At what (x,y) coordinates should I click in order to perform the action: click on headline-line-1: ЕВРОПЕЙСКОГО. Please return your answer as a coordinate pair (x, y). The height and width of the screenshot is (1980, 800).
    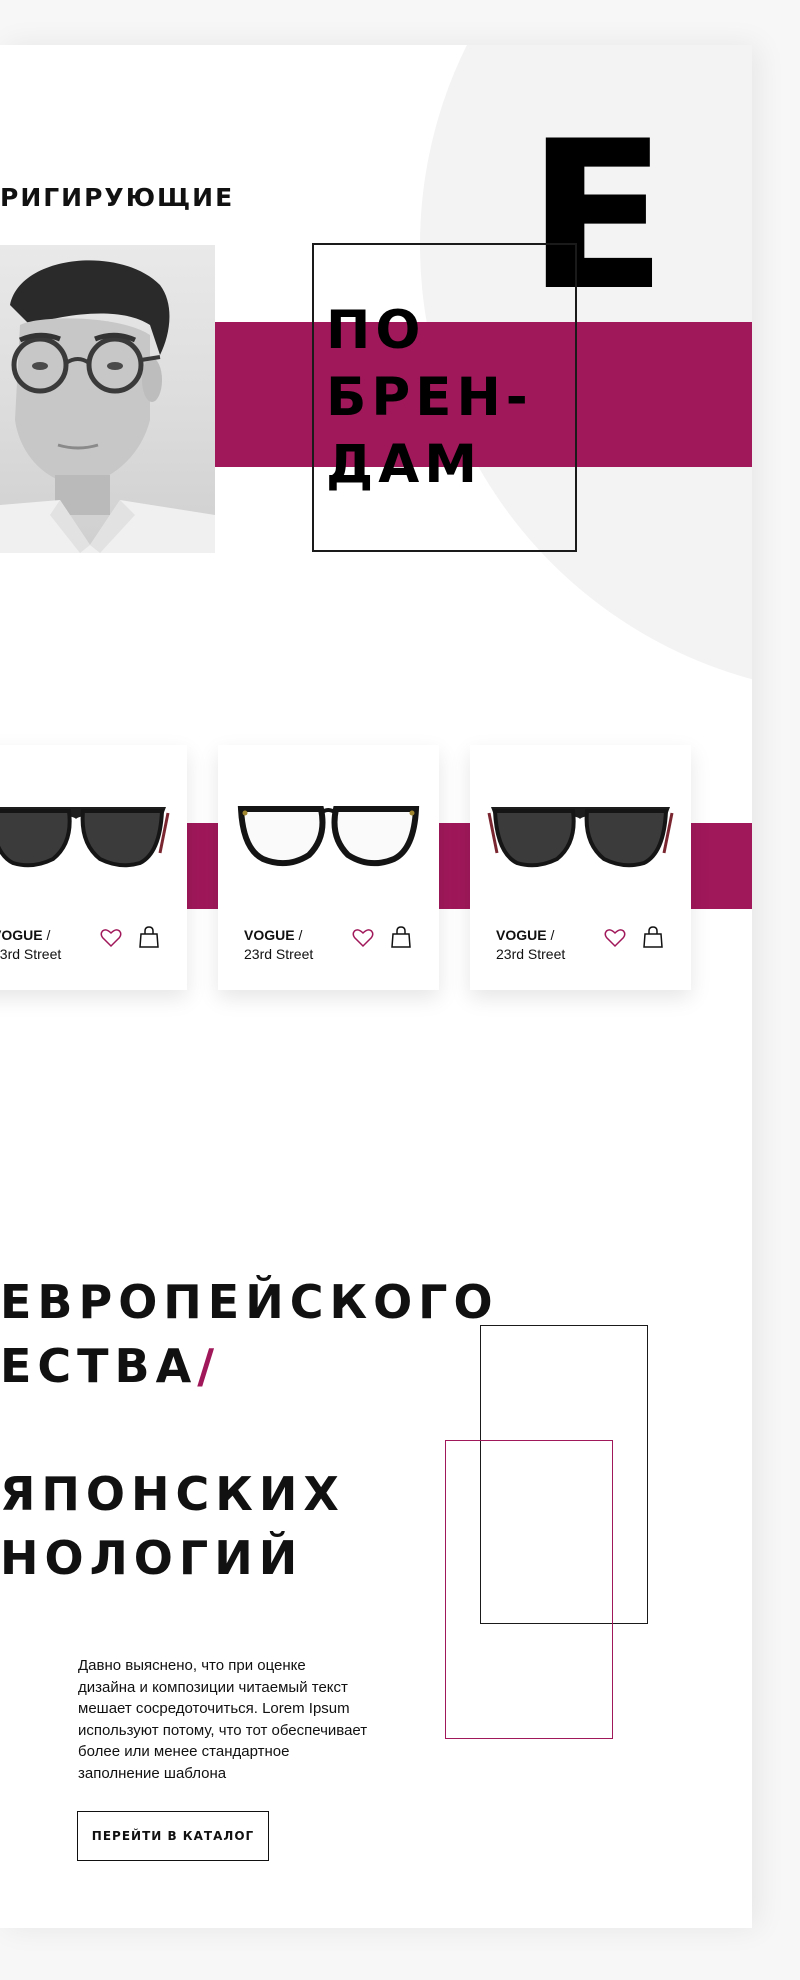
    Looking at the image, I should click on (249, 1302).